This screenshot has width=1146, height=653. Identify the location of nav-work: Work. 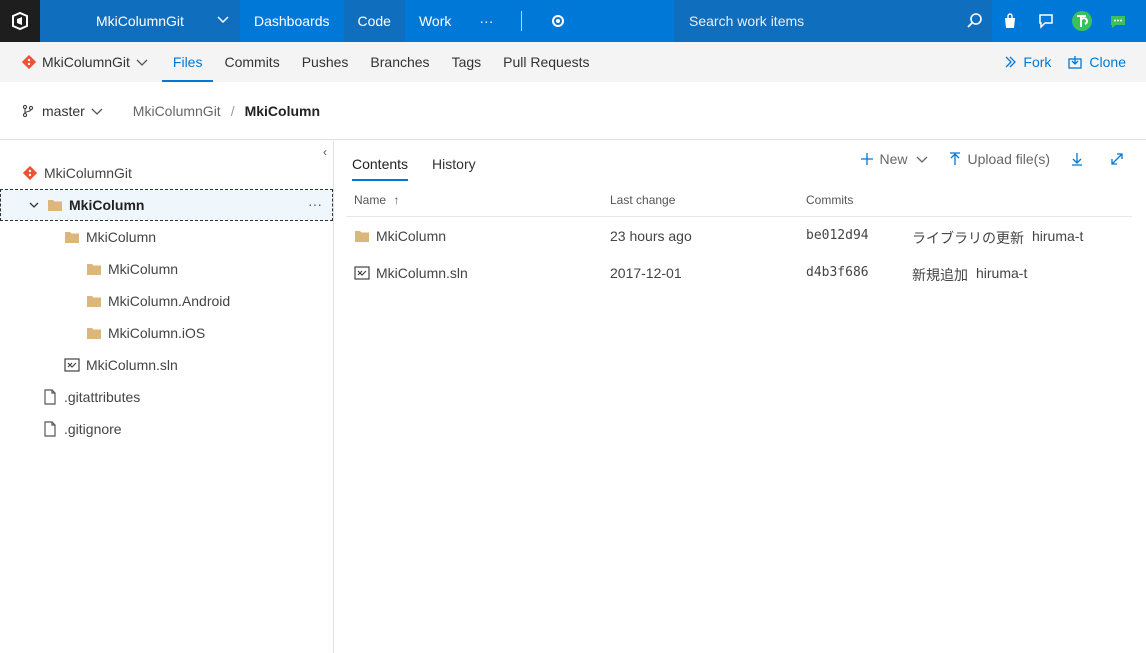
(435, 21).